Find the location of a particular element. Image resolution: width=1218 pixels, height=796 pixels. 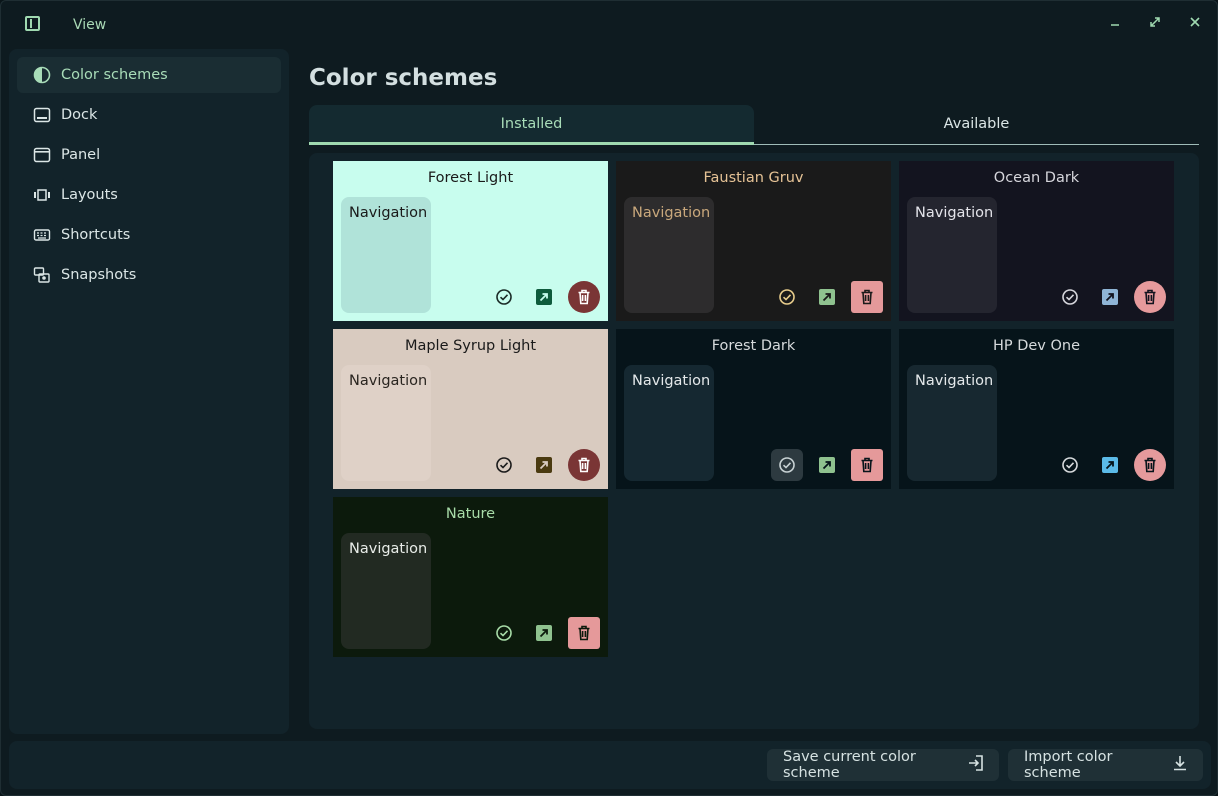

keyboard-icon is located at coordinates (42, 235).